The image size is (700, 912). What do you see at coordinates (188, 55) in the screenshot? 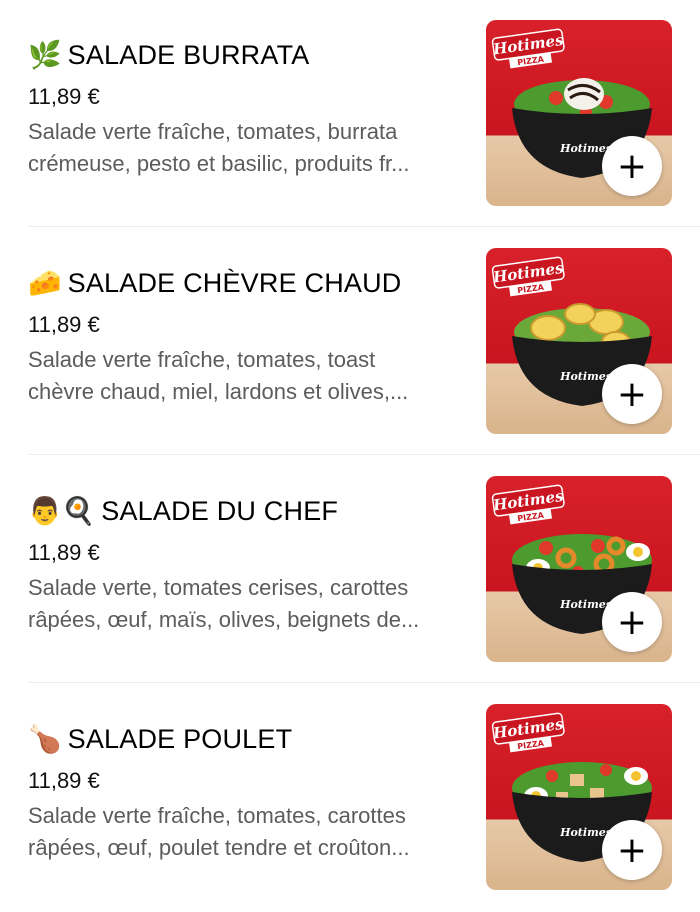
I see `menu-item-title: SALADE BURRATA` at bounding box center [188, 55].